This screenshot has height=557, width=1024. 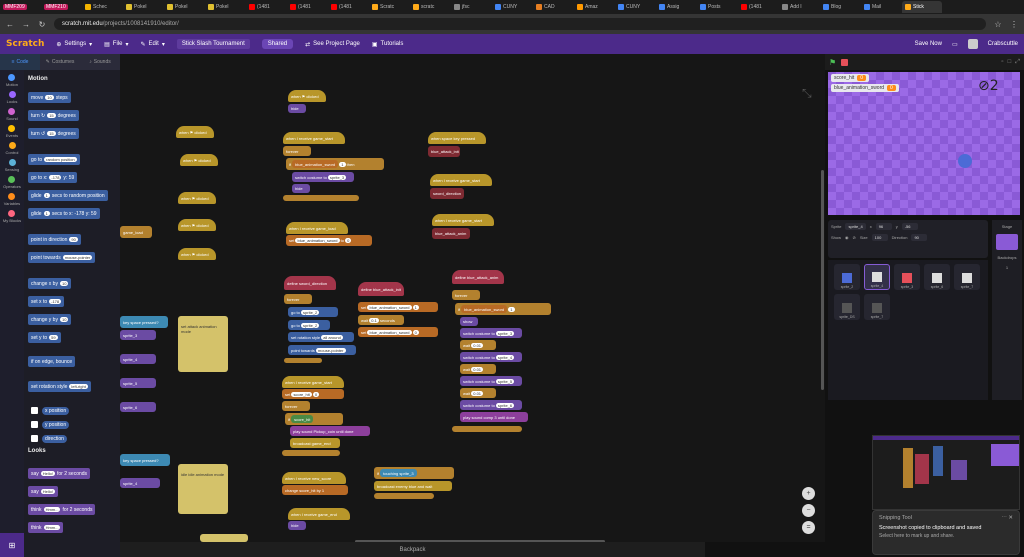 I want to click on script-block: when ⚑ clicked, so click(x=197, y=198).